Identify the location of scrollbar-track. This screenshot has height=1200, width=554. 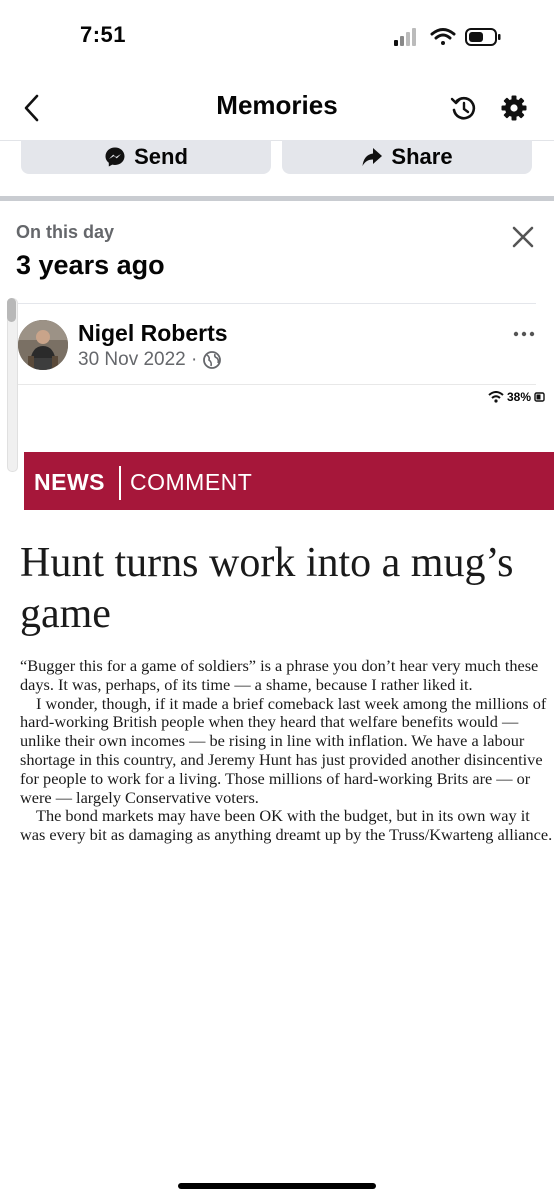
(12, 385).